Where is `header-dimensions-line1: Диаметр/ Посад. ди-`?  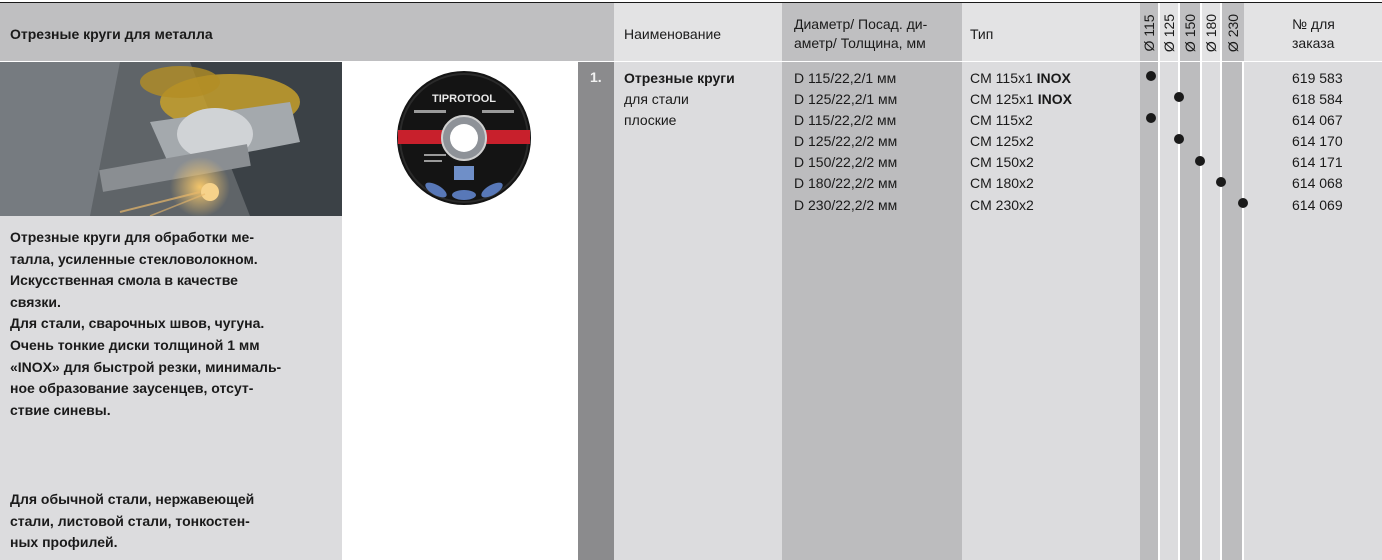
header-dimensions-line1: Диаметр/ Посад. ди- is located at coordinates (861, 24).